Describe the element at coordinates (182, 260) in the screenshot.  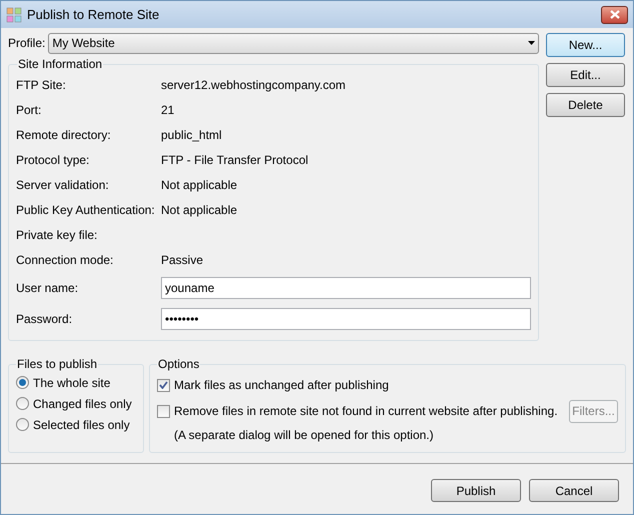
I see `field-value: Passive` at that location.